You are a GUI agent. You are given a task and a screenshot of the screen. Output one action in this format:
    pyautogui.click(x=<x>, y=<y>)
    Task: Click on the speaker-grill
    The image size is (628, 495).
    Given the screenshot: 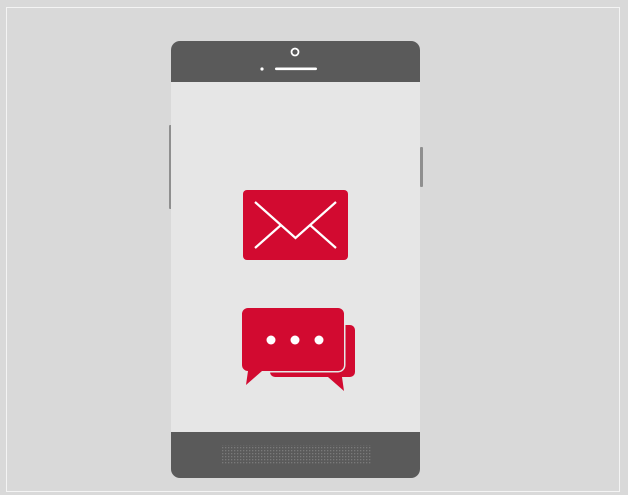 What is the action you would take?
    pyautogui.click(x=296, y=455)
    